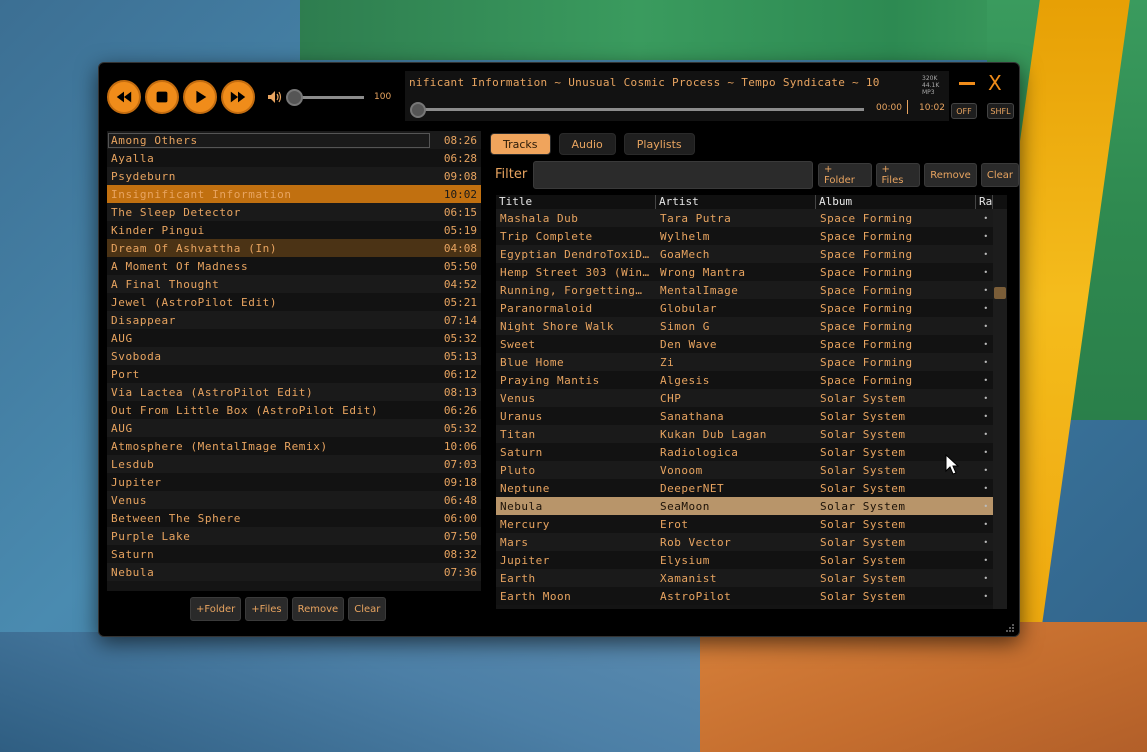 The image size is (1147, 752). Describe the element at coordinates (751, 344) in the screenshot. I see `table-row: Sweet Den Wave Space Forming •` at that location.